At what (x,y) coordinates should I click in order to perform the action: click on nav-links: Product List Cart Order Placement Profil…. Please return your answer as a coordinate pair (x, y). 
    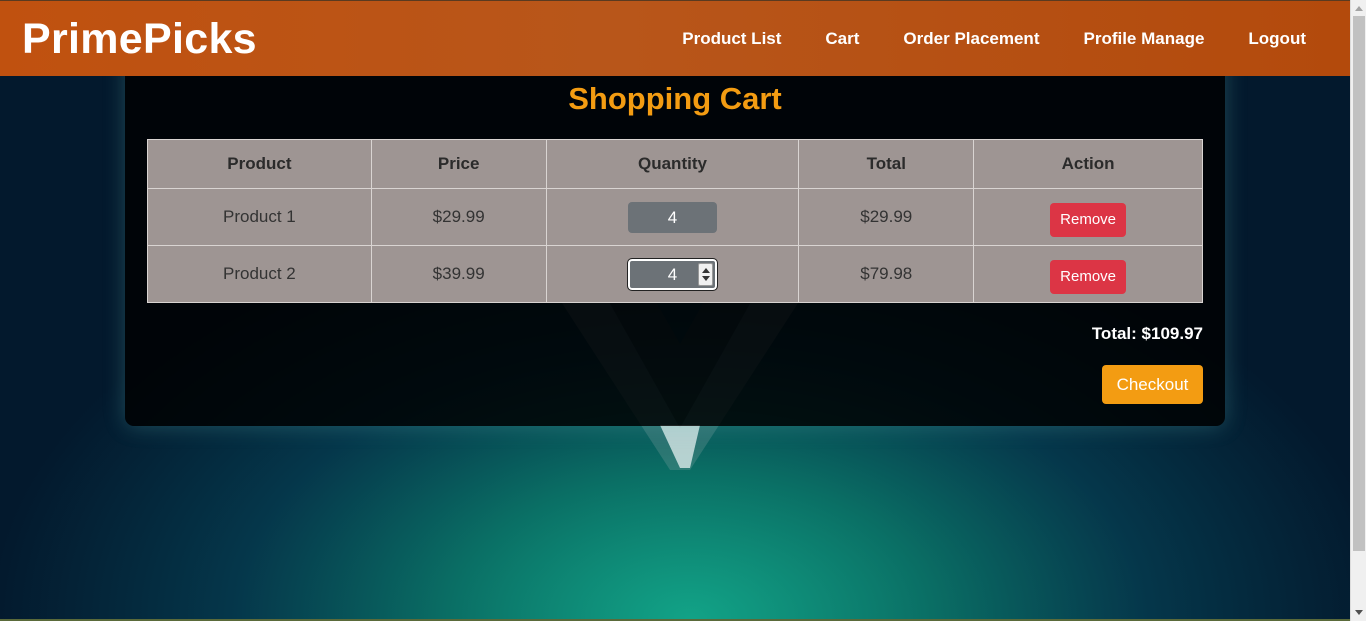
    Looking at the image, I should click on (1016, 39).